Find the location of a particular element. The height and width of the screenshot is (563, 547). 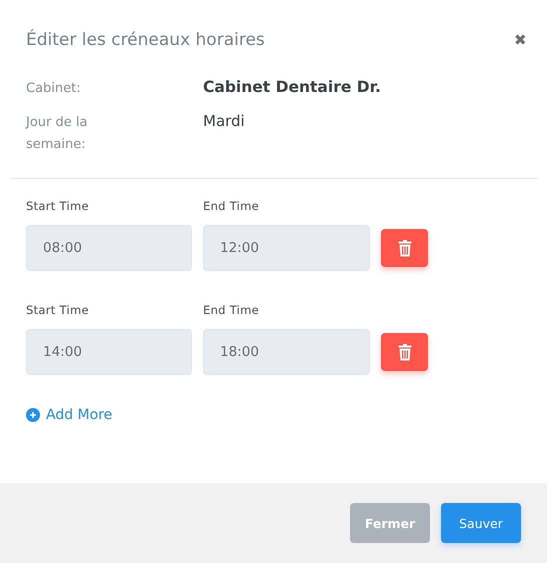

add-more-link: Add More is located at coordinates (69, 415).